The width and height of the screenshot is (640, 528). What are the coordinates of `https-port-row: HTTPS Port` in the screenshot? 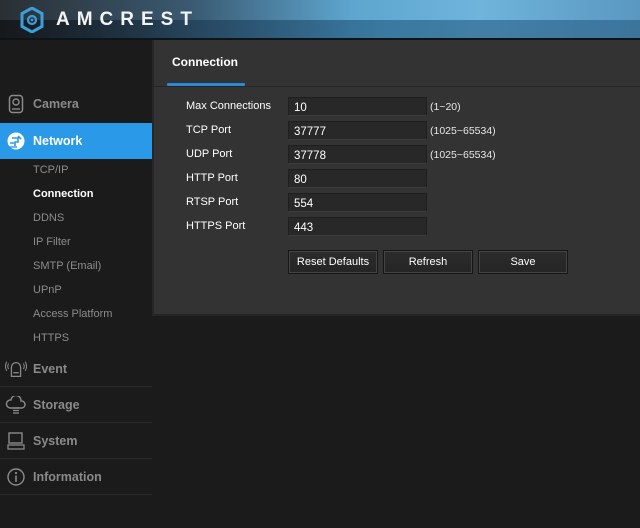 It's located at (397, 227).